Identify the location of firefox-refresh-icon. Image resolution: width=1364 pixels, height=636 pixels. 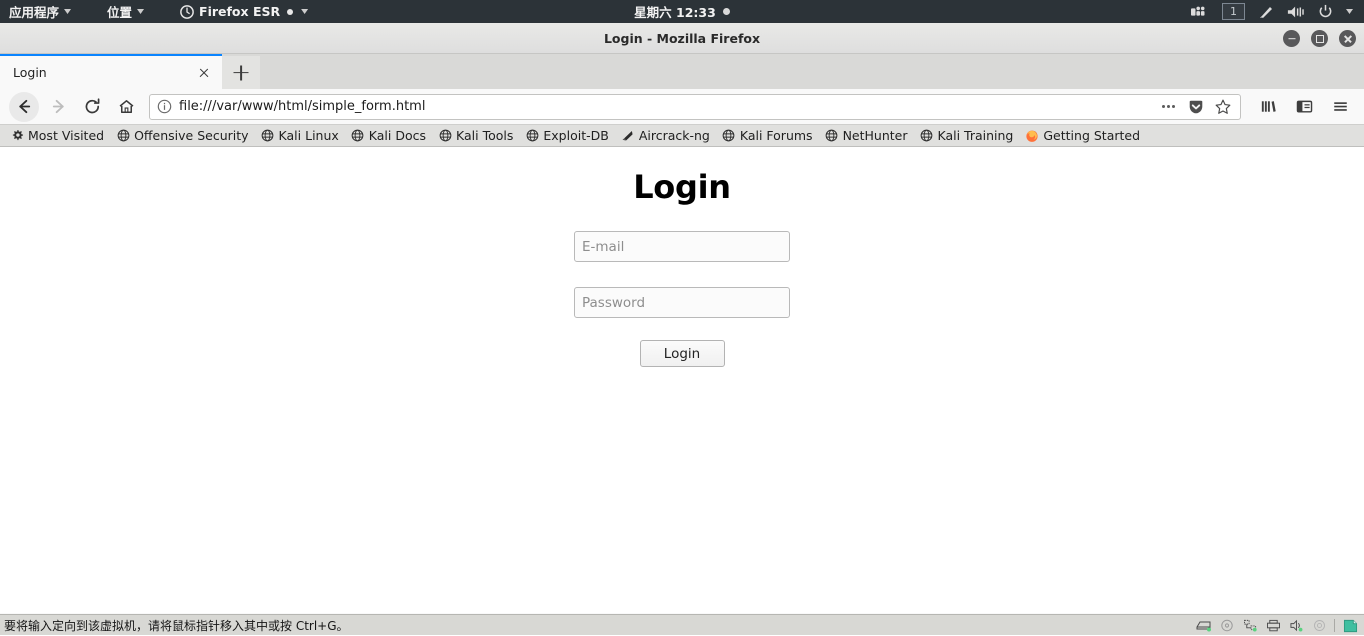
(187, 11).